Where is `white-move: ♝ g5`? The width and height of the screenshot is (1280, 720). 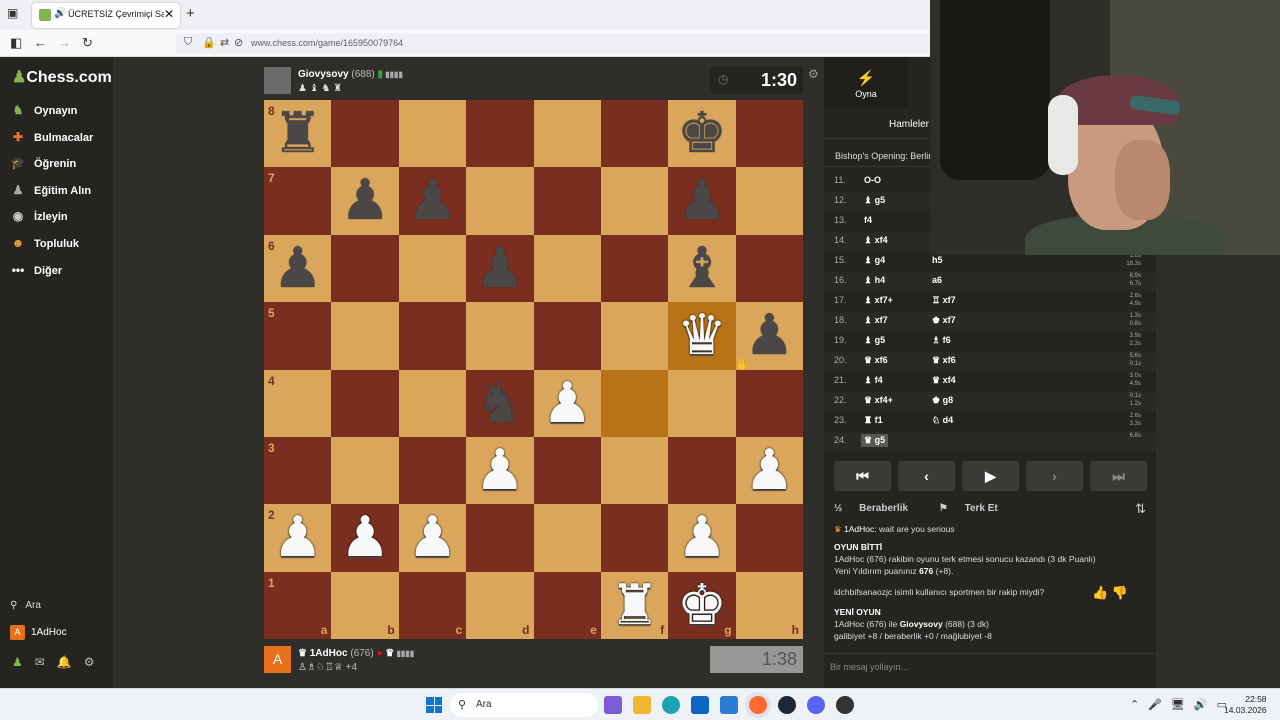 white-move: ♝ g5 is located at coordinates (874, 200).